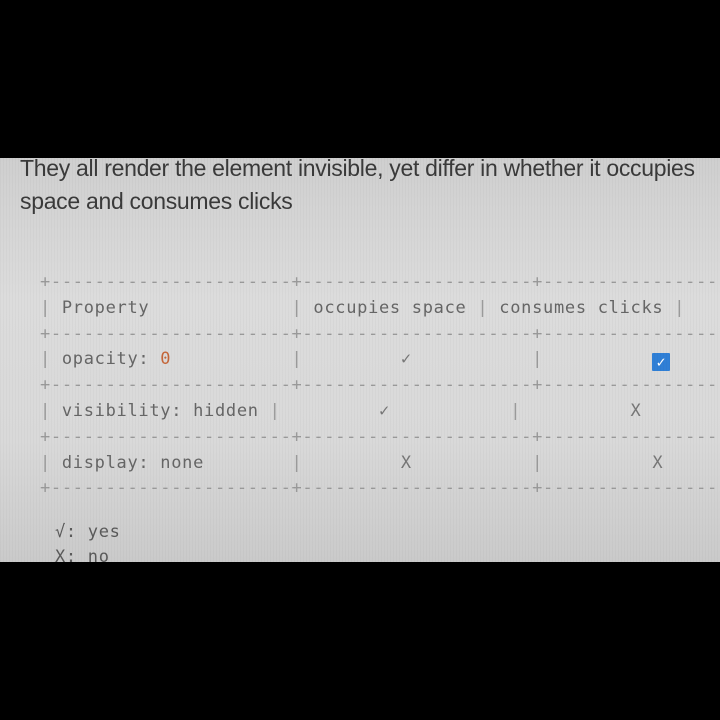 This screenshot has width=720, height=720. Describe the element at coordinates (390, 307) in the screenshot. I see `header-occupies-space: occupies space` at that location.